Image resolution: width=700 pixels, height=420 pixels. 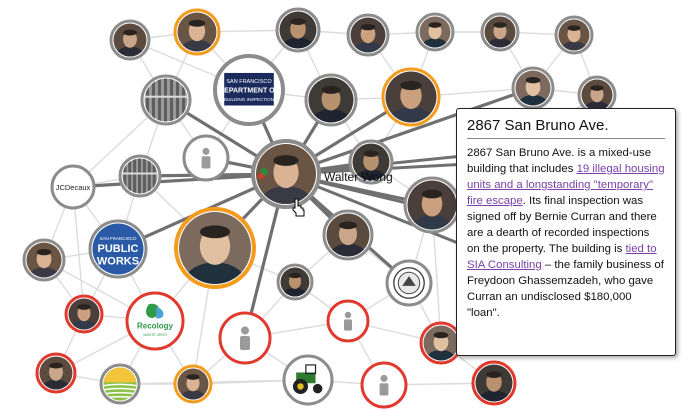 I want to click on jcdecaux-logo-node: JCDecaux, so click(x=73, y=187).